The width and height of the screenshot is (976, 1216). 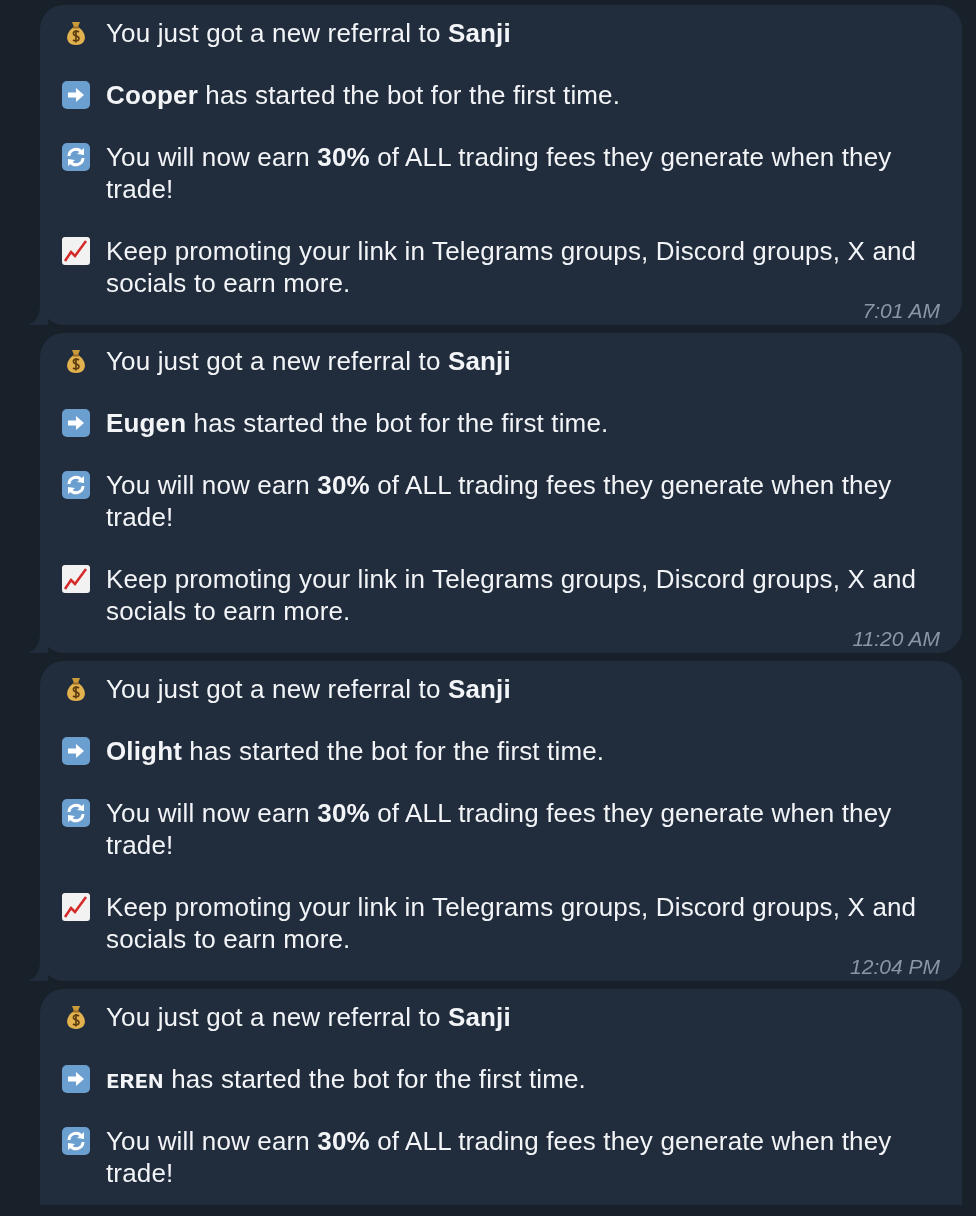 What do you see at coordinates (355, 751) in the screenshot?
I see `message-text: Olight has started the bot for the first time.` at bounding box center [355, 751].